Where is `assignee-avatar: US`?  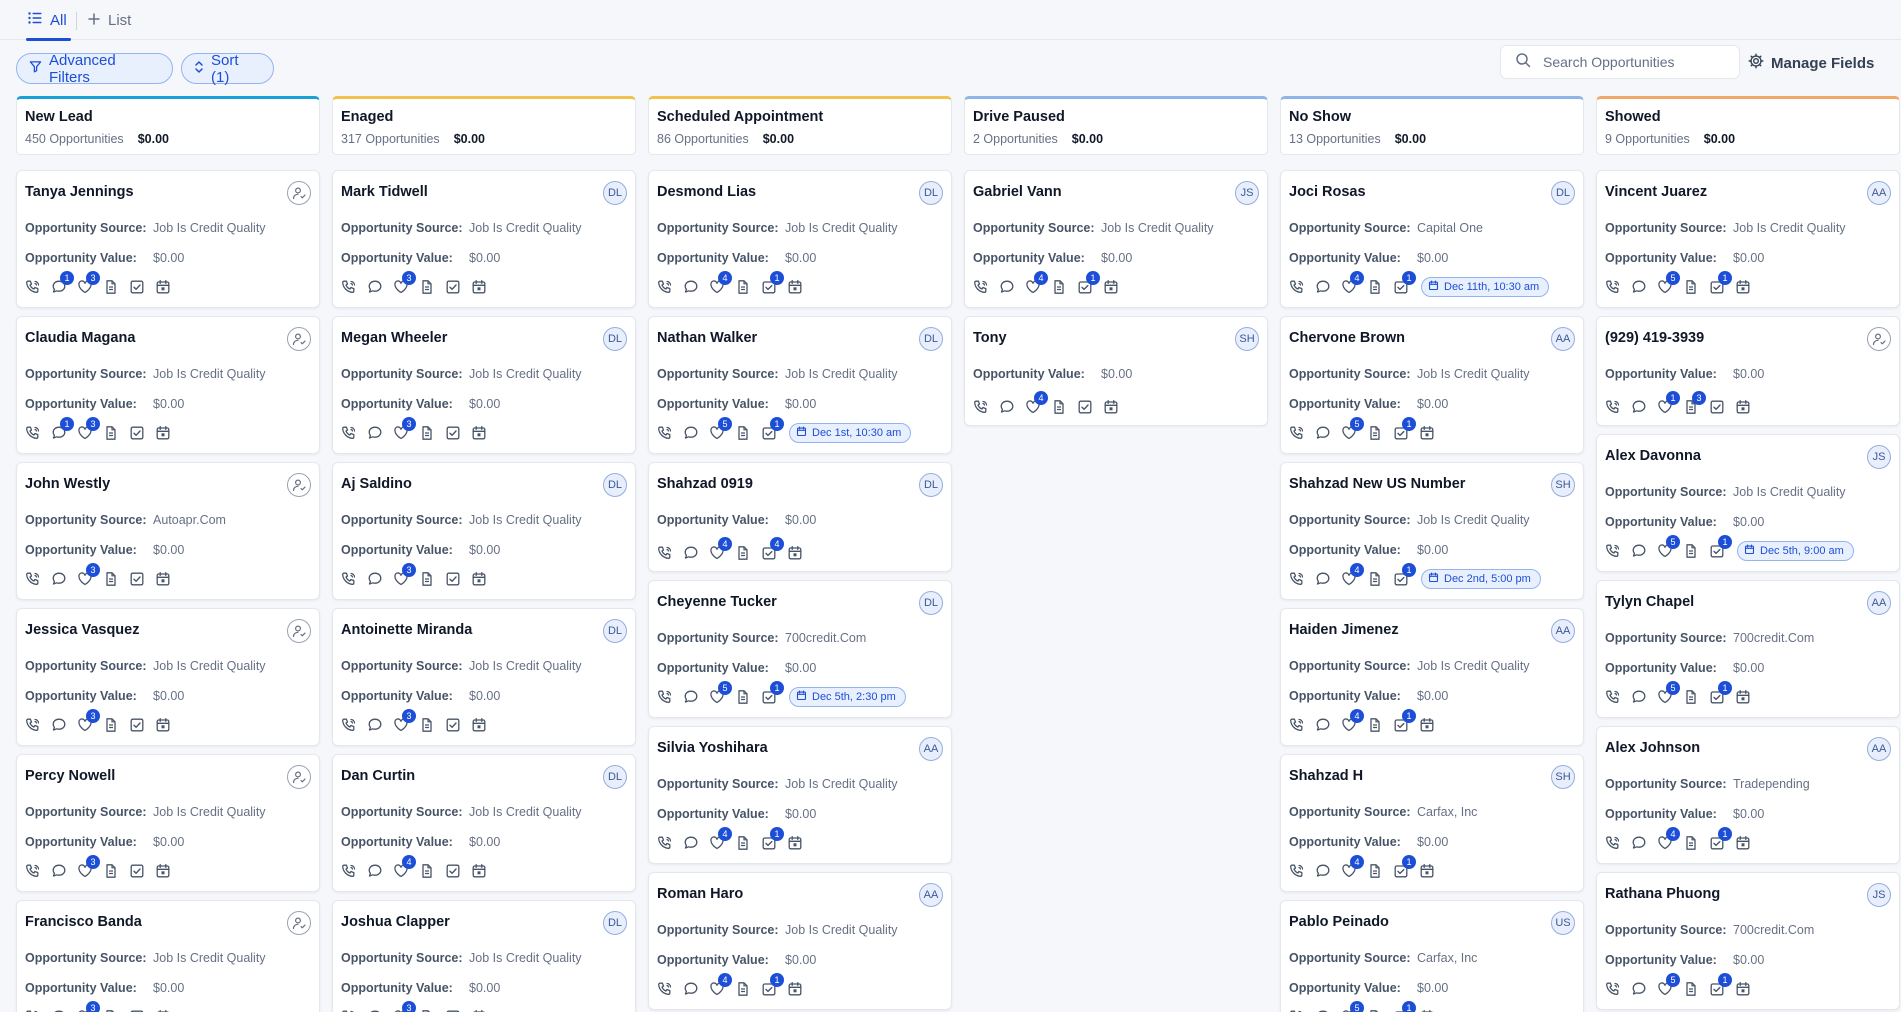
assignee-avatar: US is located at coordinates (1563, 923).